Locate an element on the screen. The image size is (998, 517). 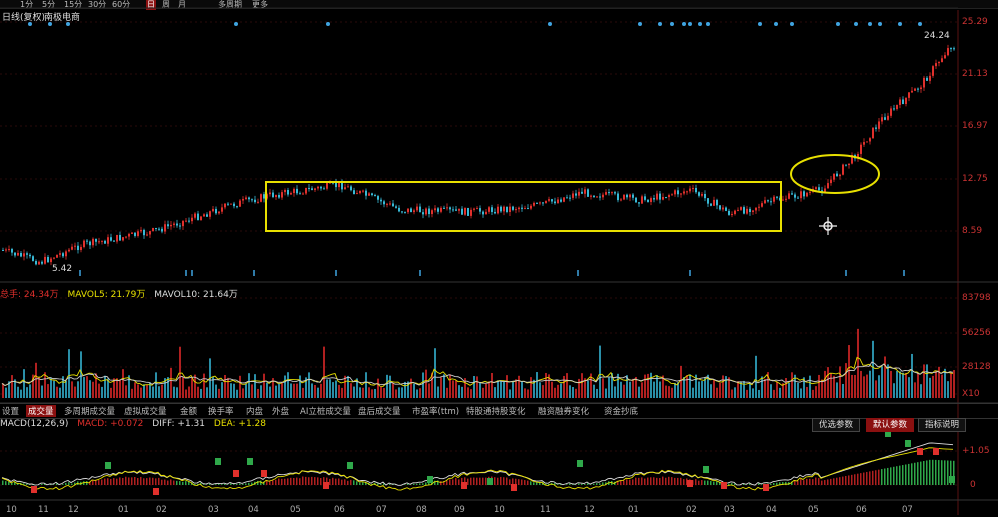
tab-after-hours-volume: 盘后成交量 is located at coordinates (379, 411).